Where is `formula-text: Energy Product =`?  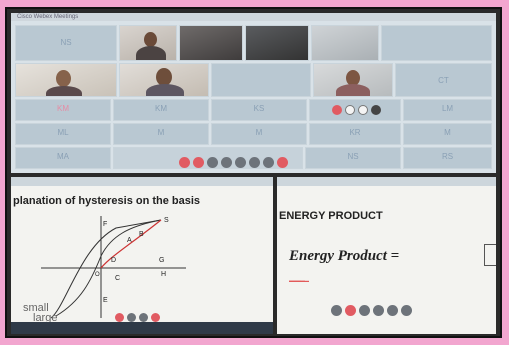
formula-text: Energy Product = is located at coordinates (344, 256).